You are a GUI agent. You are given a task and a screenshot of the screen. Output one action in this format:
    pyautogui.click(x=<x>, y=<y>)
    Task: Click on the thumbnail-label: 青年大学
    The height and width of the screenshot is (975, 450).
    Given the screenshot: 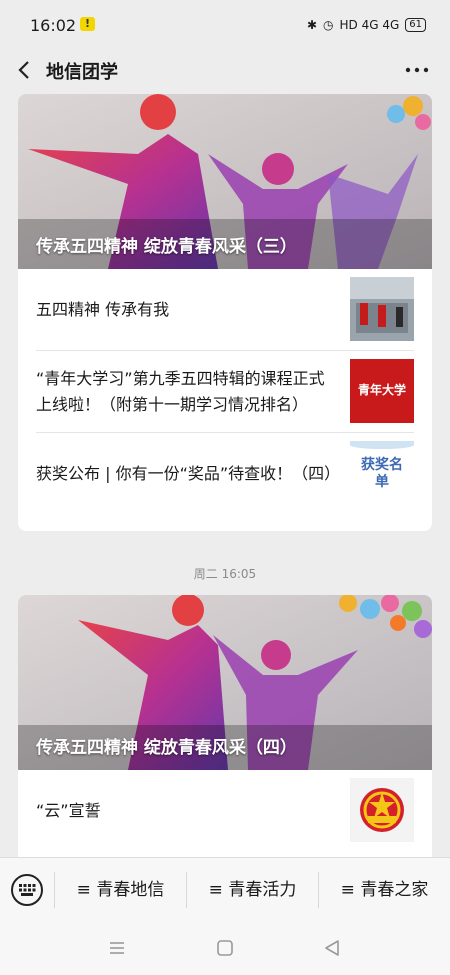 What is the action you would take?
    pyautogui.click(x=381, y=390)
    